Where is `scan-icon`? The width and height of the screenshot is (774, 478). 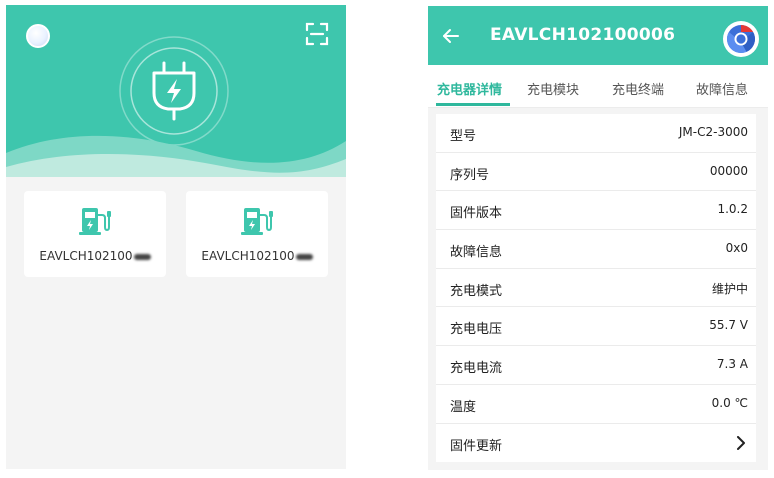
scan-icon is located at coordinates (317, 34).